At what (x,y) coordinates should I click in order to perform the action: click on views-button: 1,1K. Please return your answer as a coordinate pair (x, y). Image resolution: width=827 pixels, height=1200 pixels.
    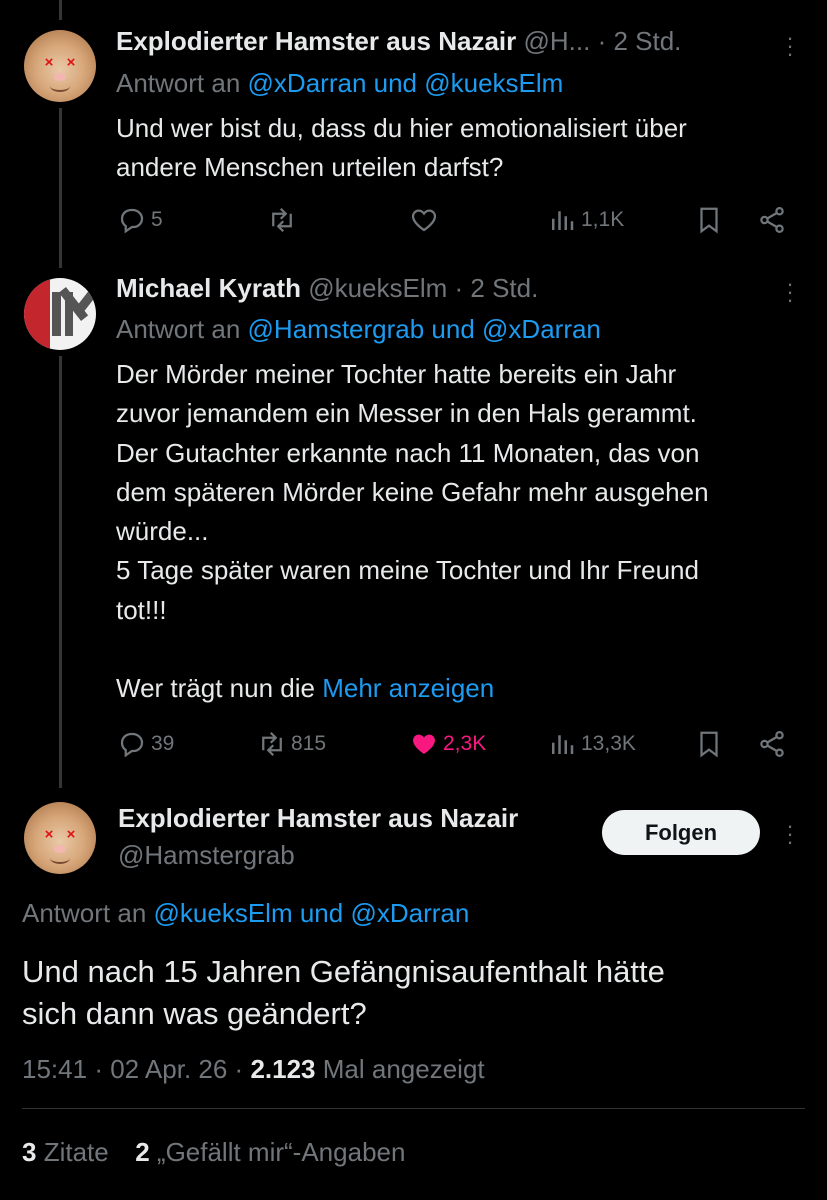
    Looking at the image, I should click on (585, 220).